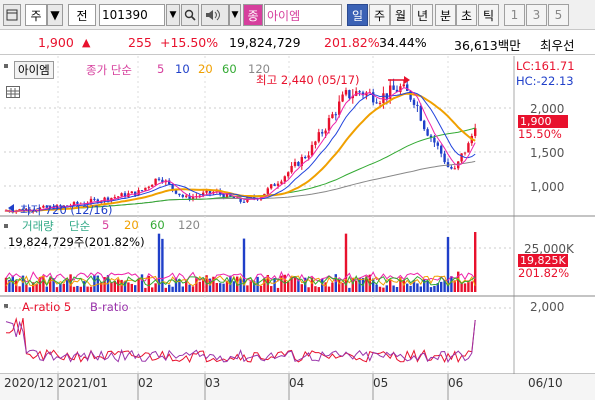 This screenshot has height=403, width=595. What do you see at coordinates (466, 15) in the screenshot?
I see `period-button-초: 초` at bounding box center [466, 15].